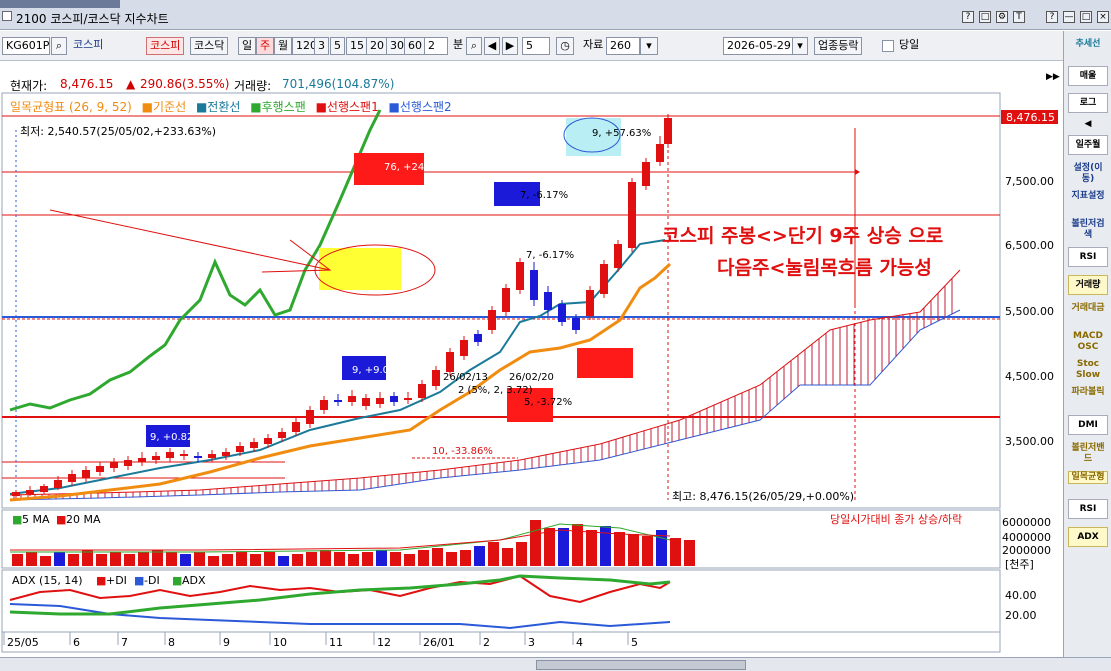 The image size is (1111, 671). What do you see at coordinates (377, 46) in the screenshot?
I see `period-20: 20` at bounding box center [377, 46].